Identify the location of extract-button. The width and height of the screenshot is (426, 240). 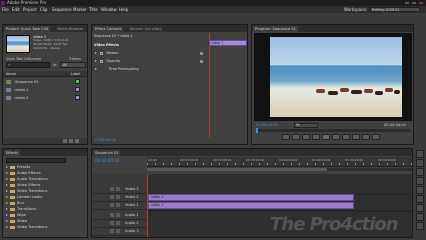
(366, 137).